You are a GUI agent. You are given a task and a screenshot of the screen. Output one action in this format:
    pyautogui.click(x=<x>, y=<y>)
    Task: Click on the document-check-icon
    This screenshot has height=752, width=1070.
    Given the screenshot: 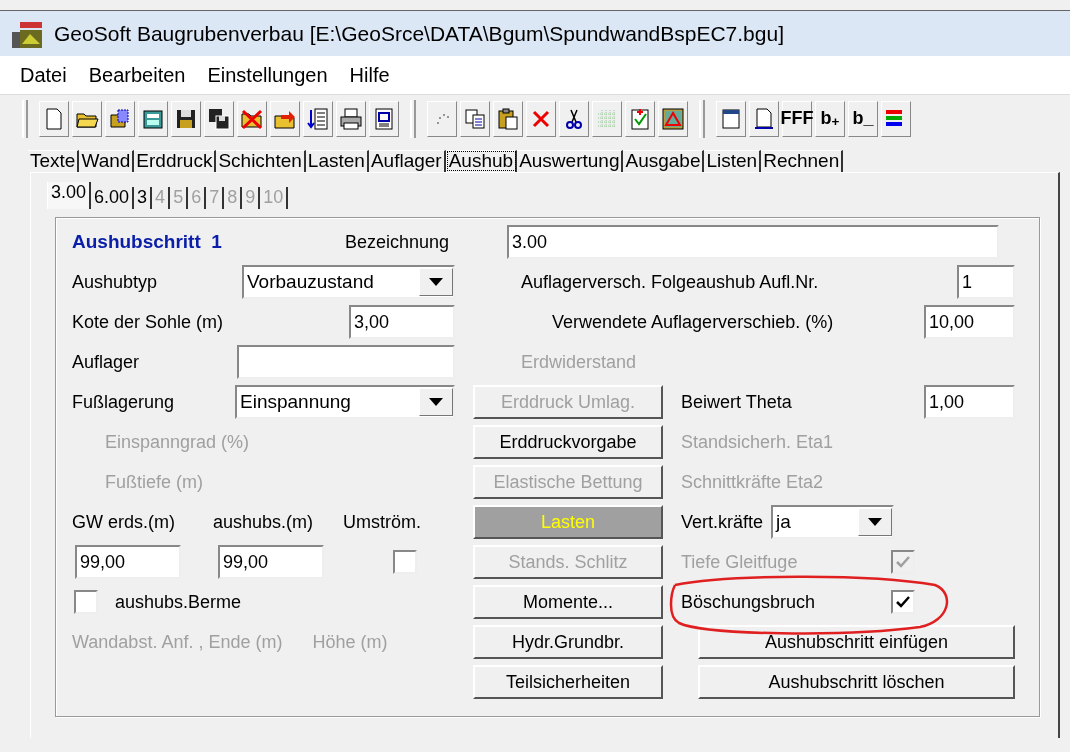 What is the action you would take?
    pyautogui.click(x=640, y=118)
    